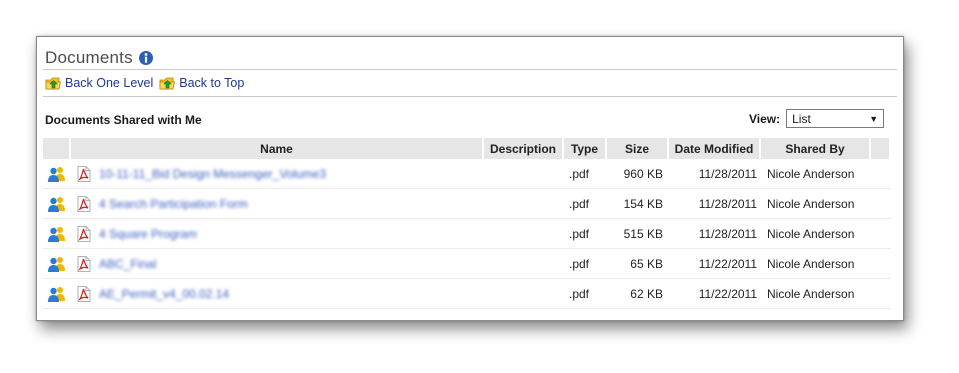  Describe the element at coordinates (277, 148) in the screenshot. I see `column-header-name: Name` at that location.